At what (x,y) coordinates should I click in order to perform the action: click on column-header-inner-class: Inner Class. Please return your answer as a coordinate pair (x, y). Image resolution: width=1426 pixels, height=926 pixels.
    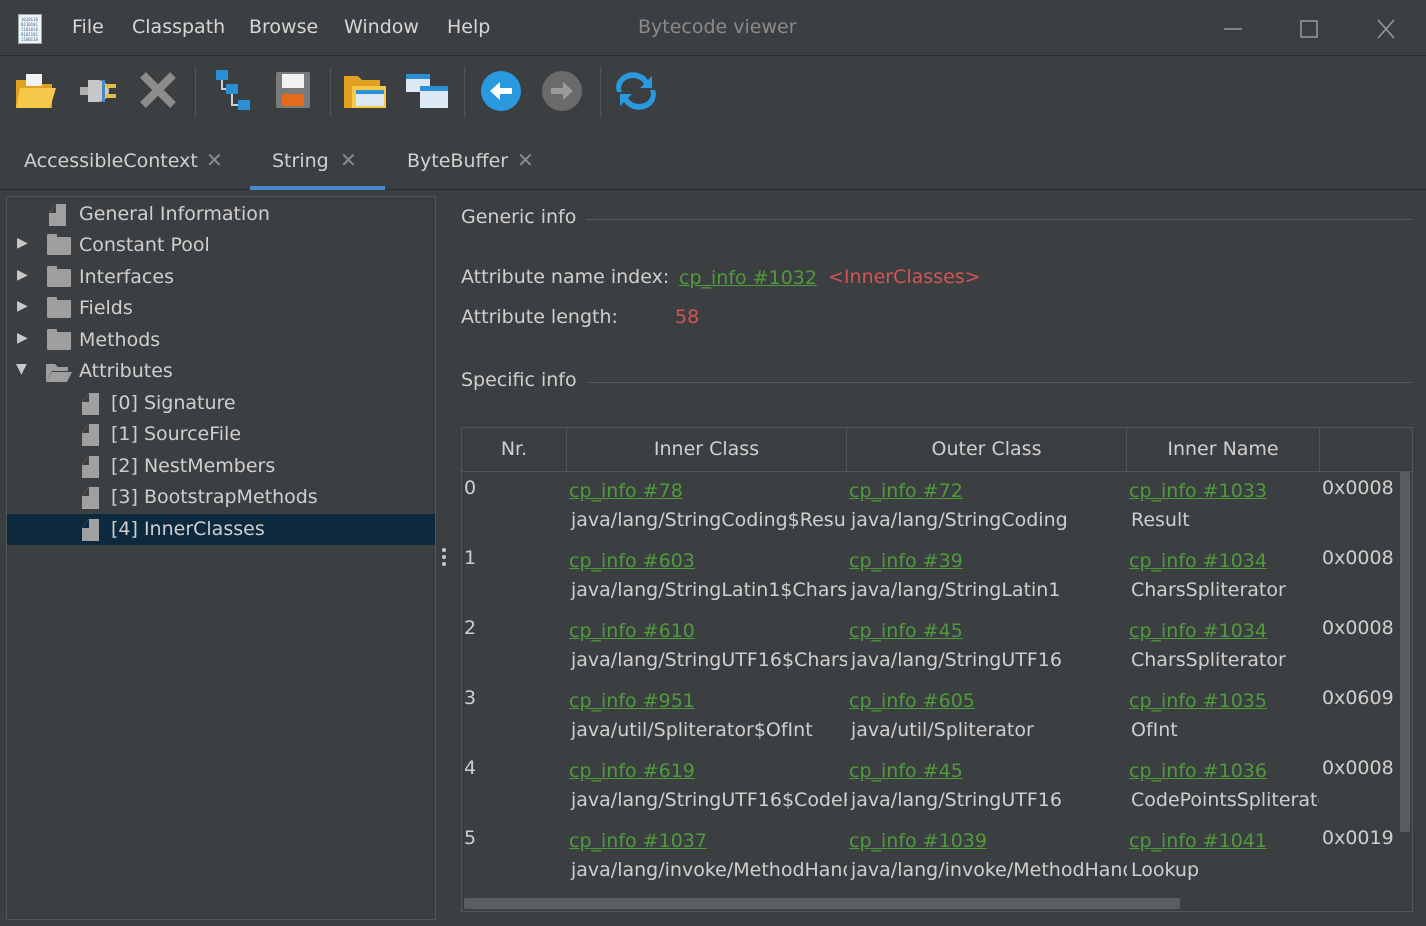
    Looking at the image, I should click on (707, 449).